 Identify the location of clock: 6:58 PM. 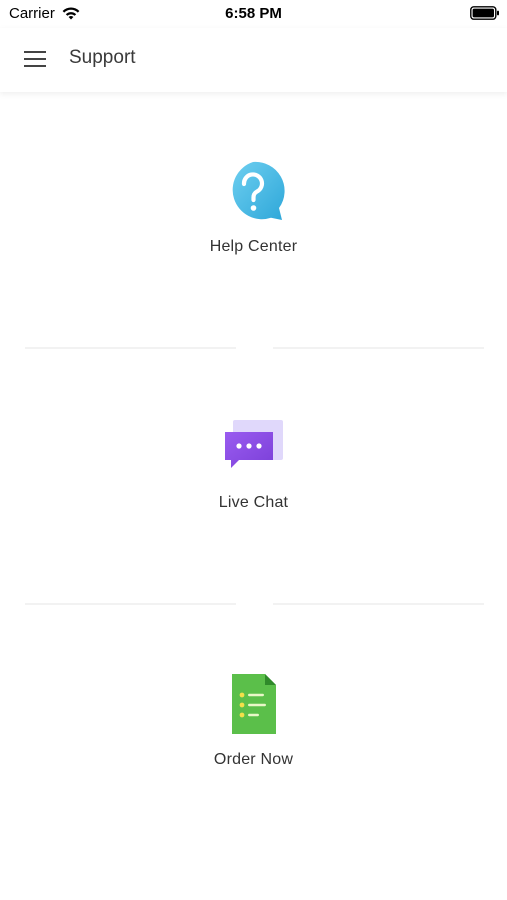
(253, 13).